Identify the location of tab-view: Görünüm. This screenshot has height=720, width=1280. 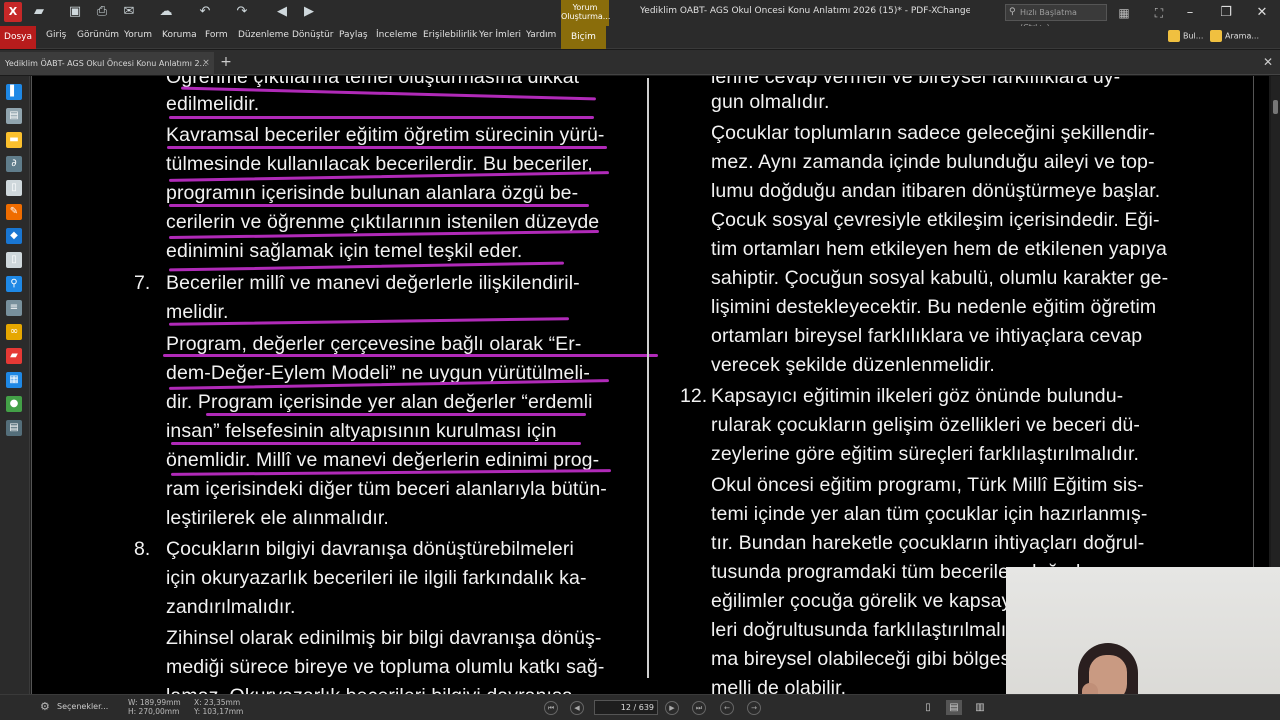
(98, 35).